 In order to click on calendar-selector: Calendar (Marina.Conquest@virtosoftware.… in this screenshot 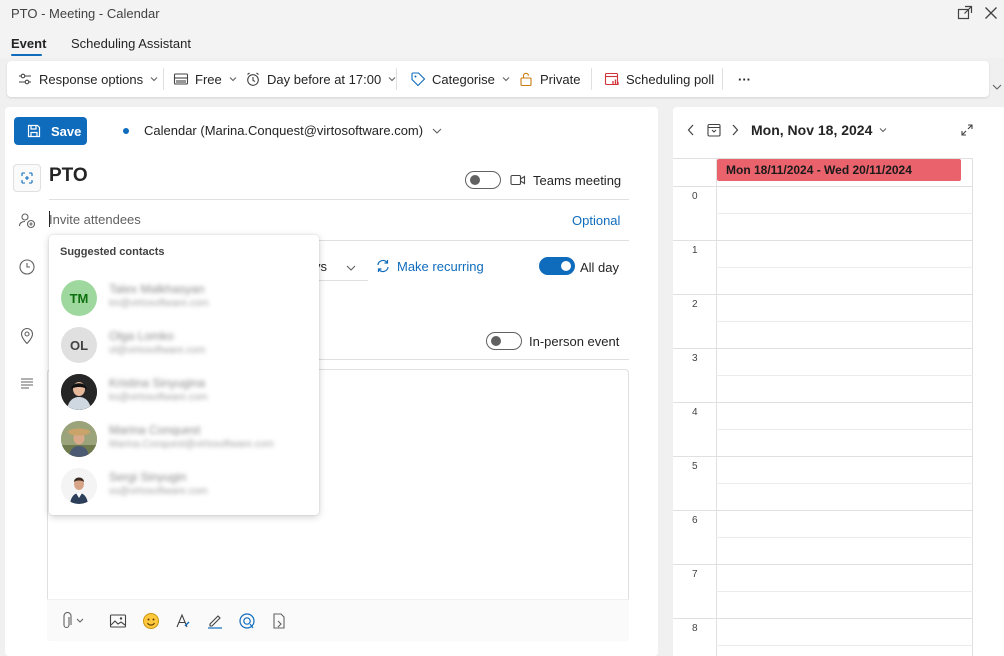, I will do `click(293, 130)`.